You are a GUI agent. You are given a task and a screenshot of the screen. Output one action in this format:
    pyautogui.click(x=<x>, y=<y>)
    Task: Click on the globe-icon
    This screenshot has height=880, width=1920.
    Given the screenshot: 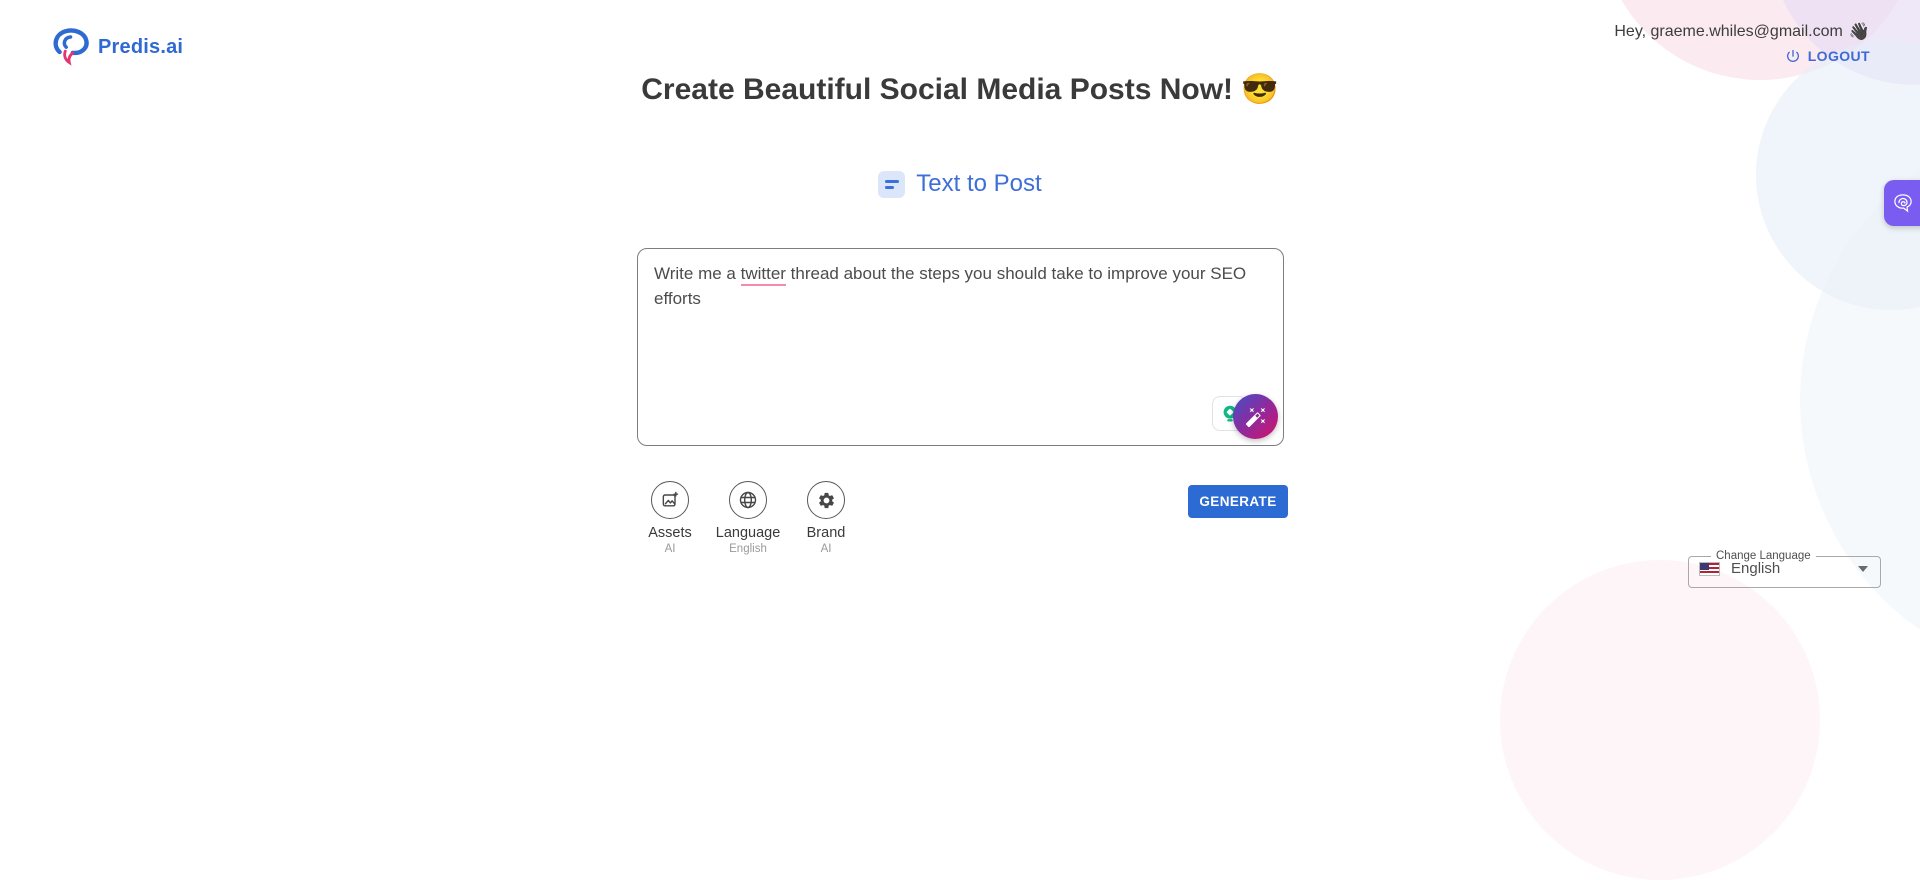 What is the action you would take?
    pyautogui.click(x=748, y=500)
    